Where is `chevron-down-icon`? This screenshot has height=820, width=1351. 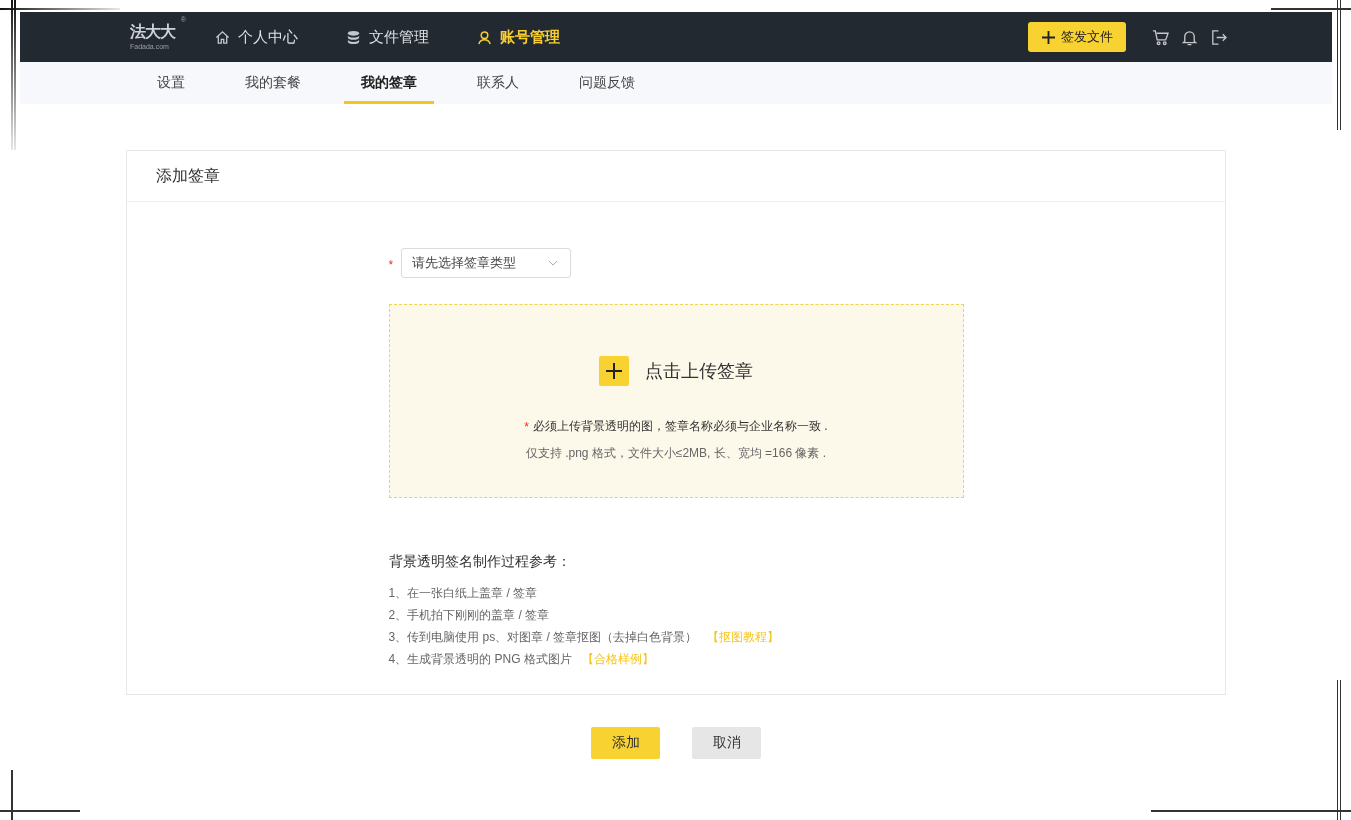 chevron-down-icon is located at coordinates (553, 263).